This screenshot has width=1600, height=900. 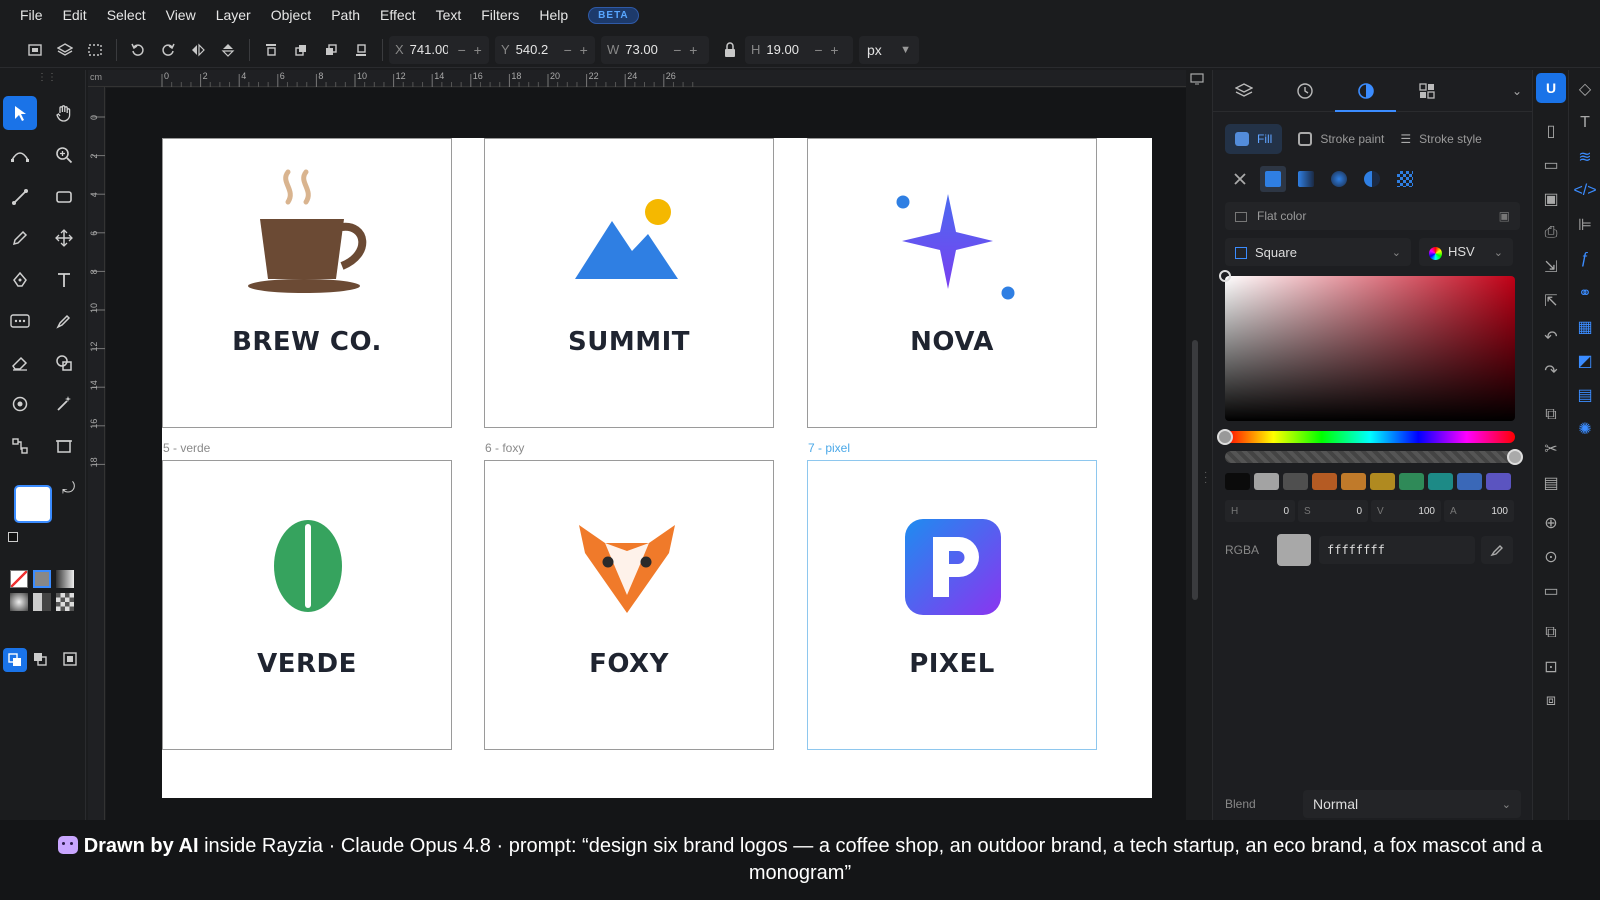 What do you see at coordinates (785, 49) in the screenshot?
I see `h-value: 19.00` at bounding box center [785, 49].